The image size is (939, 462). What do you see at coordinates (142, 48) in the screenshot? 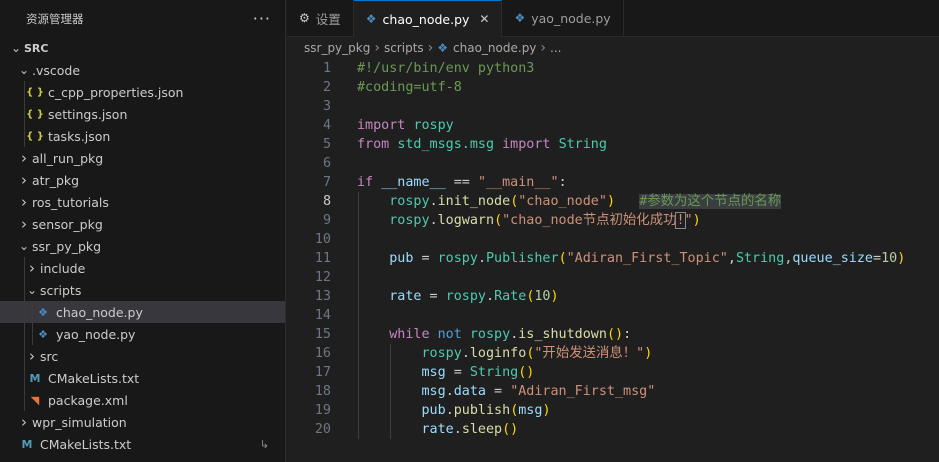
I see `tree-item: ⌄ SRC` at bounding box center [142, 48].